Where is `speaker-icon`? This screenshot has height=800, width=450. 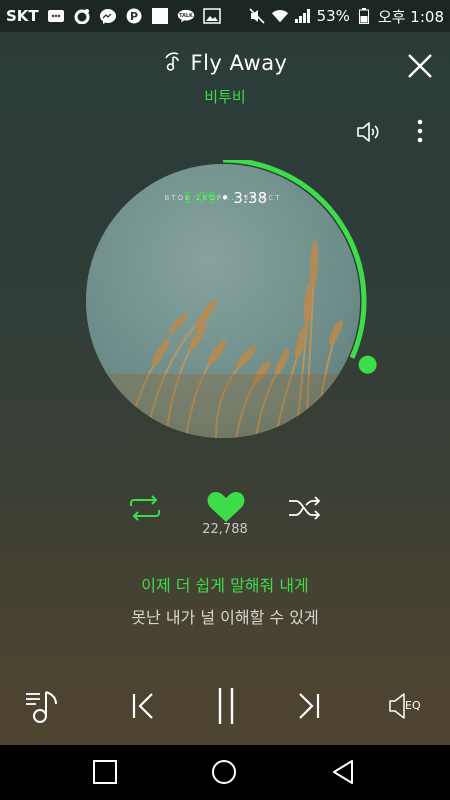 speaker-icon is located at coordinates (368, 132).